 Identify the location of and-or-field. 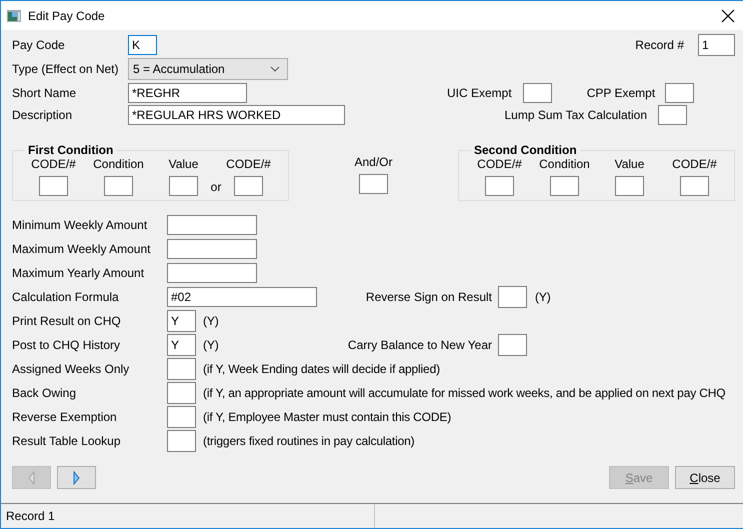
(373, 184).